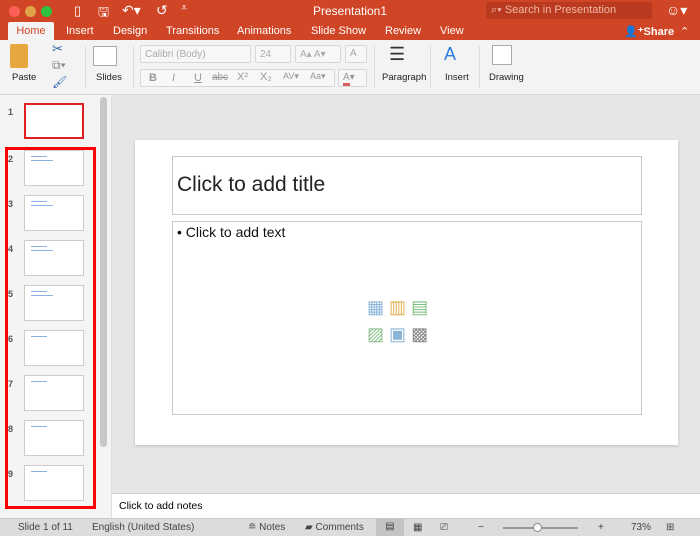  I want to click on share-label: Share, so click(659, 32).